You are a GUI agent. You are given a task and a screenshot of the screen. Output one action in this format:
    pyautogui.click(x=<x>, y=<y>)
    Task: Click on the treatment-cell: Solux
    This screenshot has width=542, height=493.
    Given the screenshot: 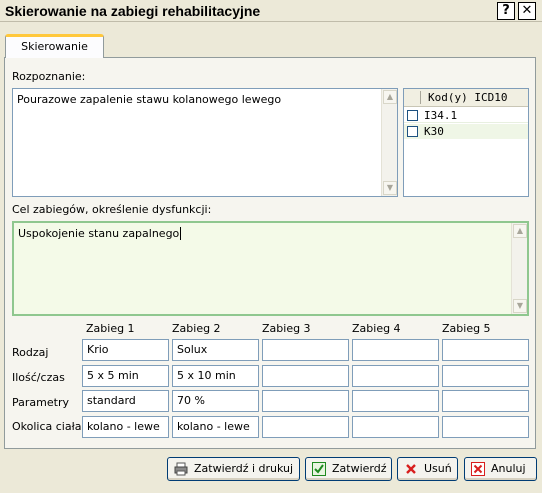 What is the action you would take?
    pyautogui.click(x=215, y=350)
    